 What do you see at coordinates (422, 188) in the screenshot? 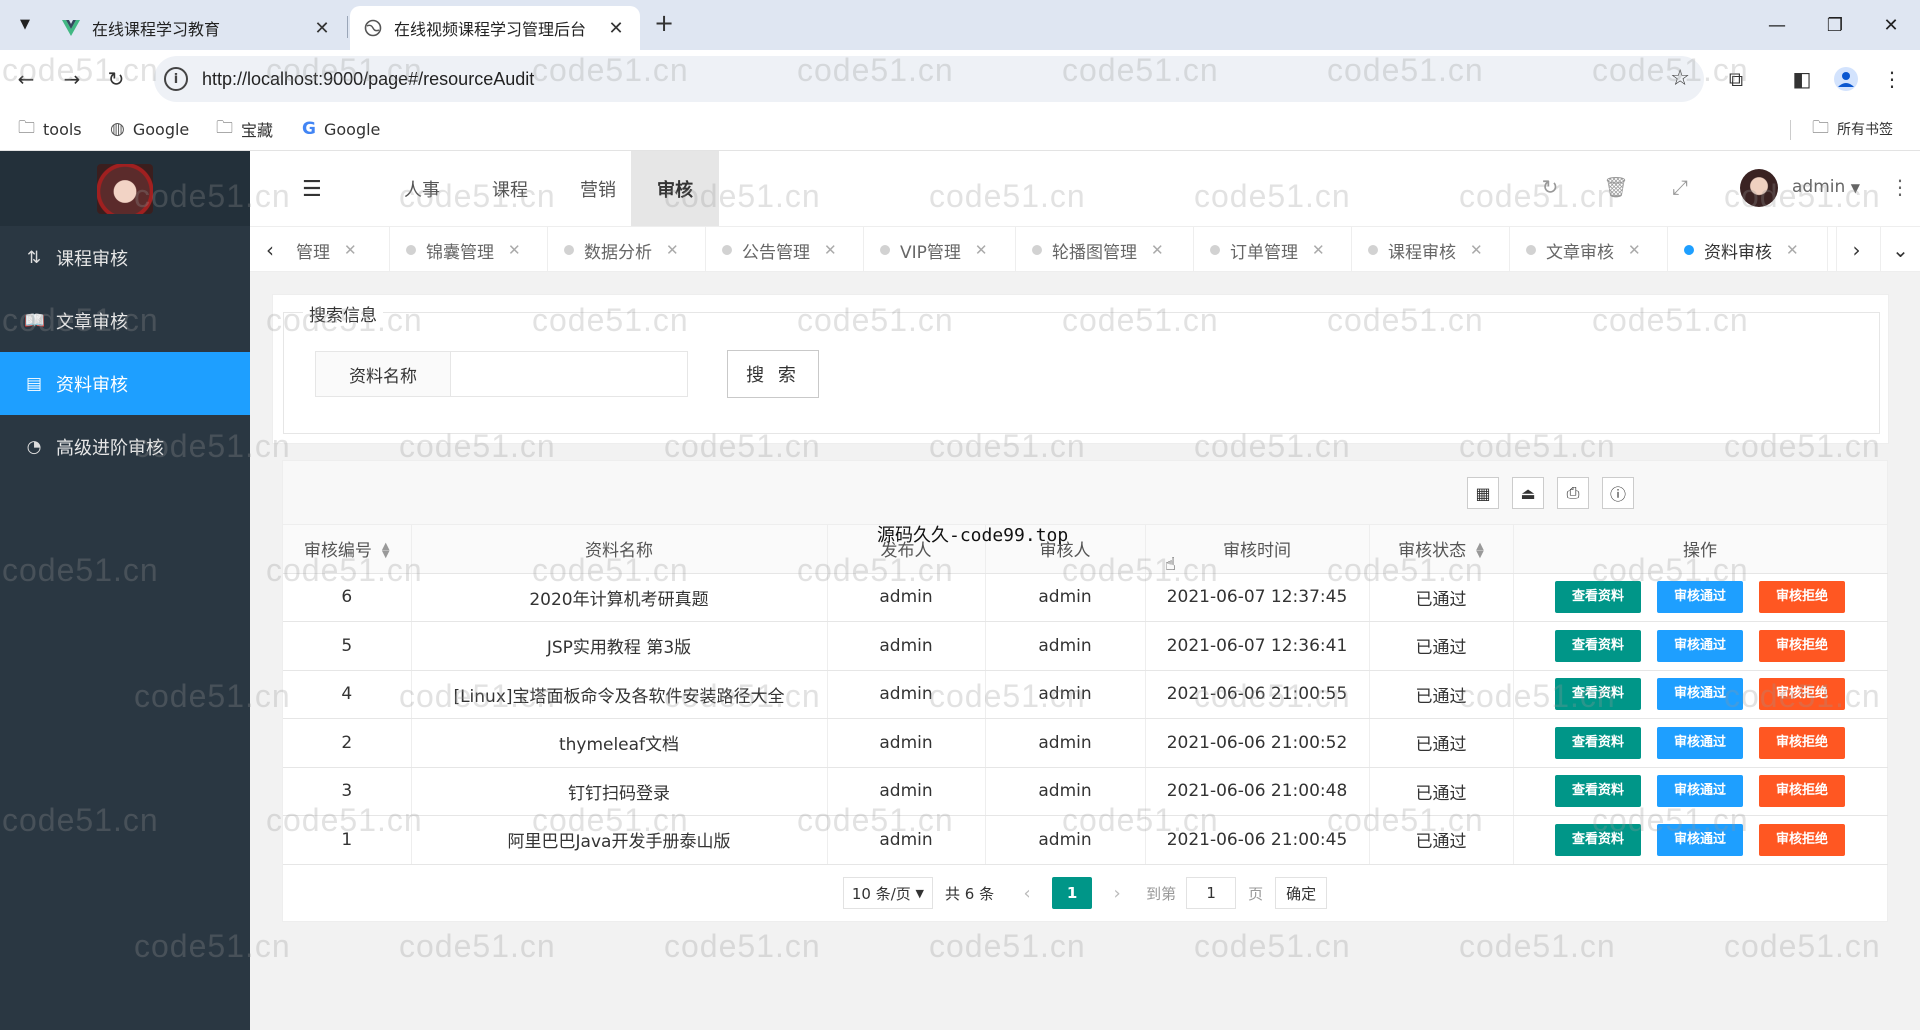
I see `topnav-hr: 人事` at bounding box center [422, 188].